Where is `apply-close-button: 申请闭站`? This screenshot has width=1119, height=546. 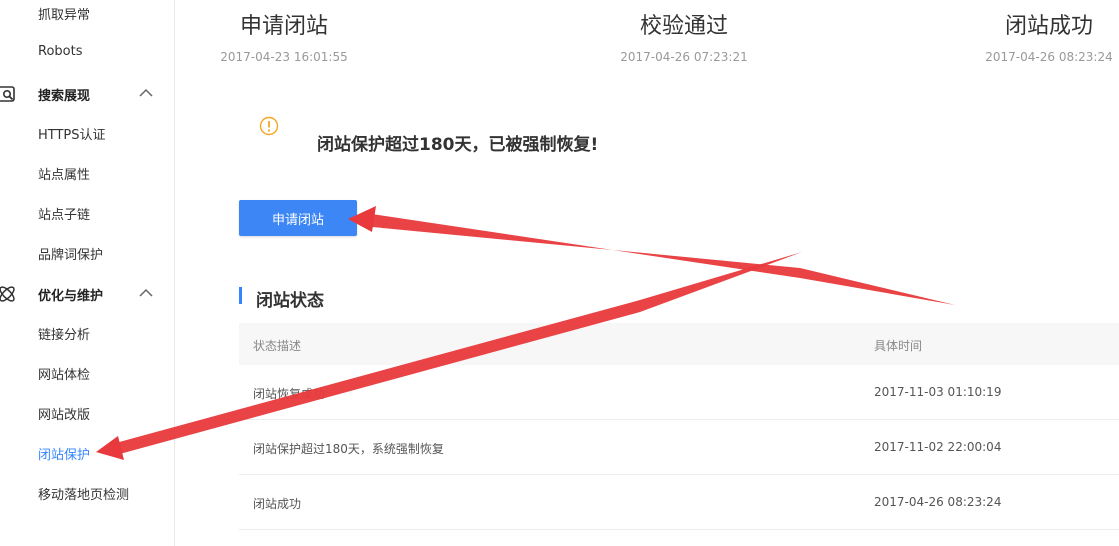
apply-close-button: 申请闭站 is located at coordinates (298, 218).